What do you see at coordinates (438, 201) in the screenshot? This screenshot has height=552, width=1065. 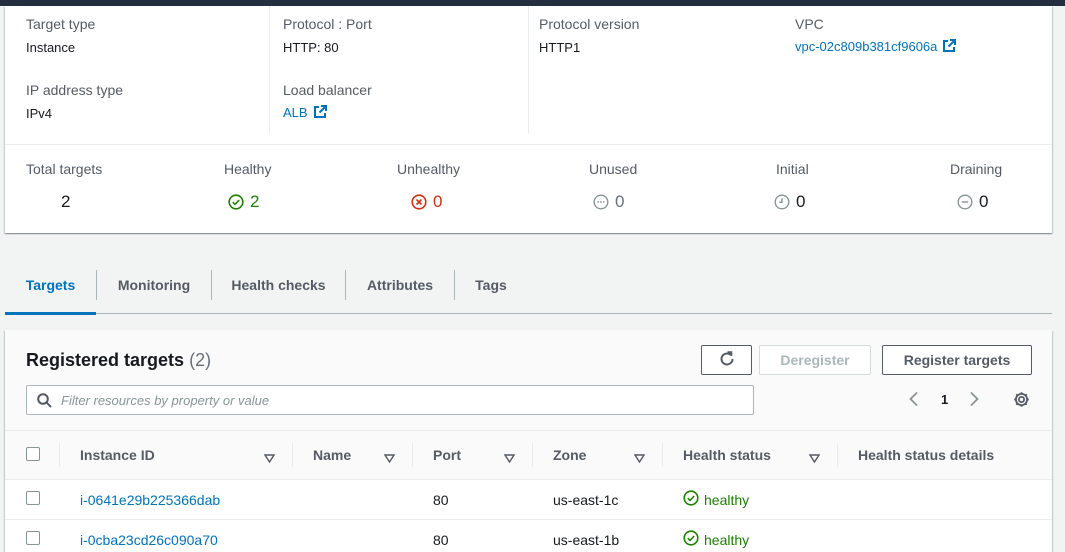 I see `unhealthy-count: 0` at bounding box center [438, 201].